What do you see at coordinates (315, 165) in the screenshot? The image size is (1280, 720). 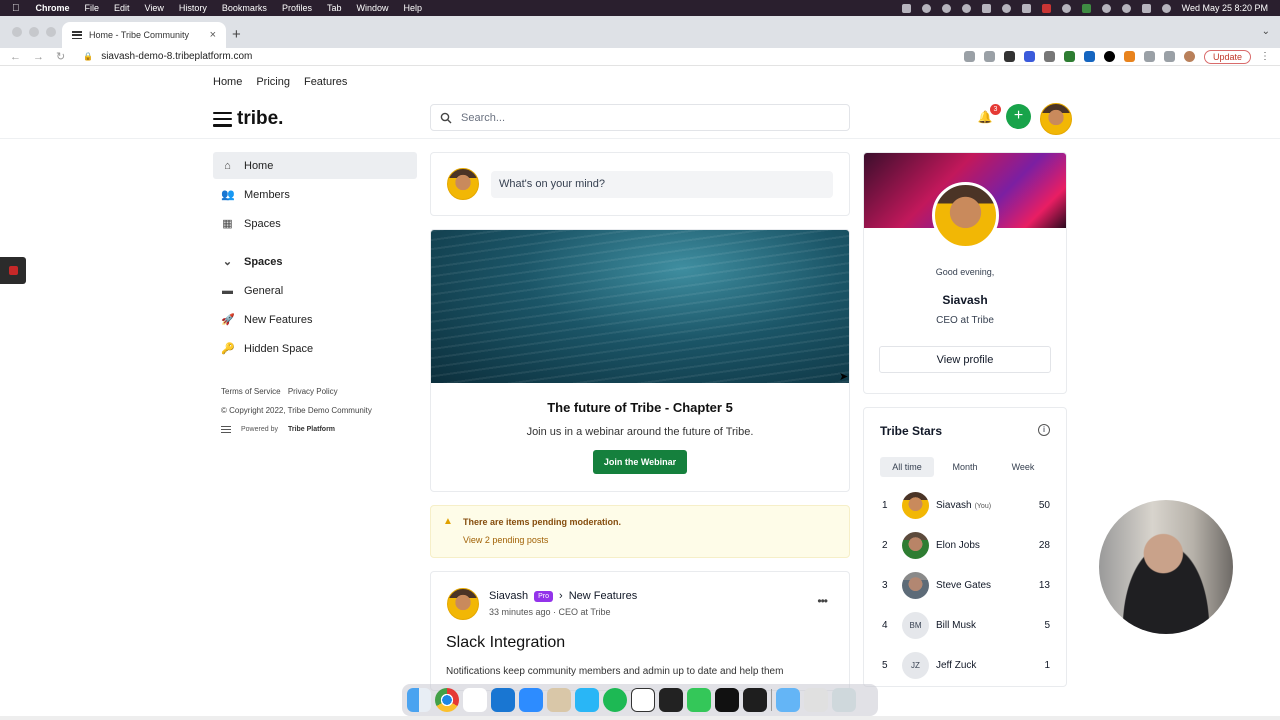 I see `sidebar-item-home: ⌂ Home` at bounding box center [315, 165].